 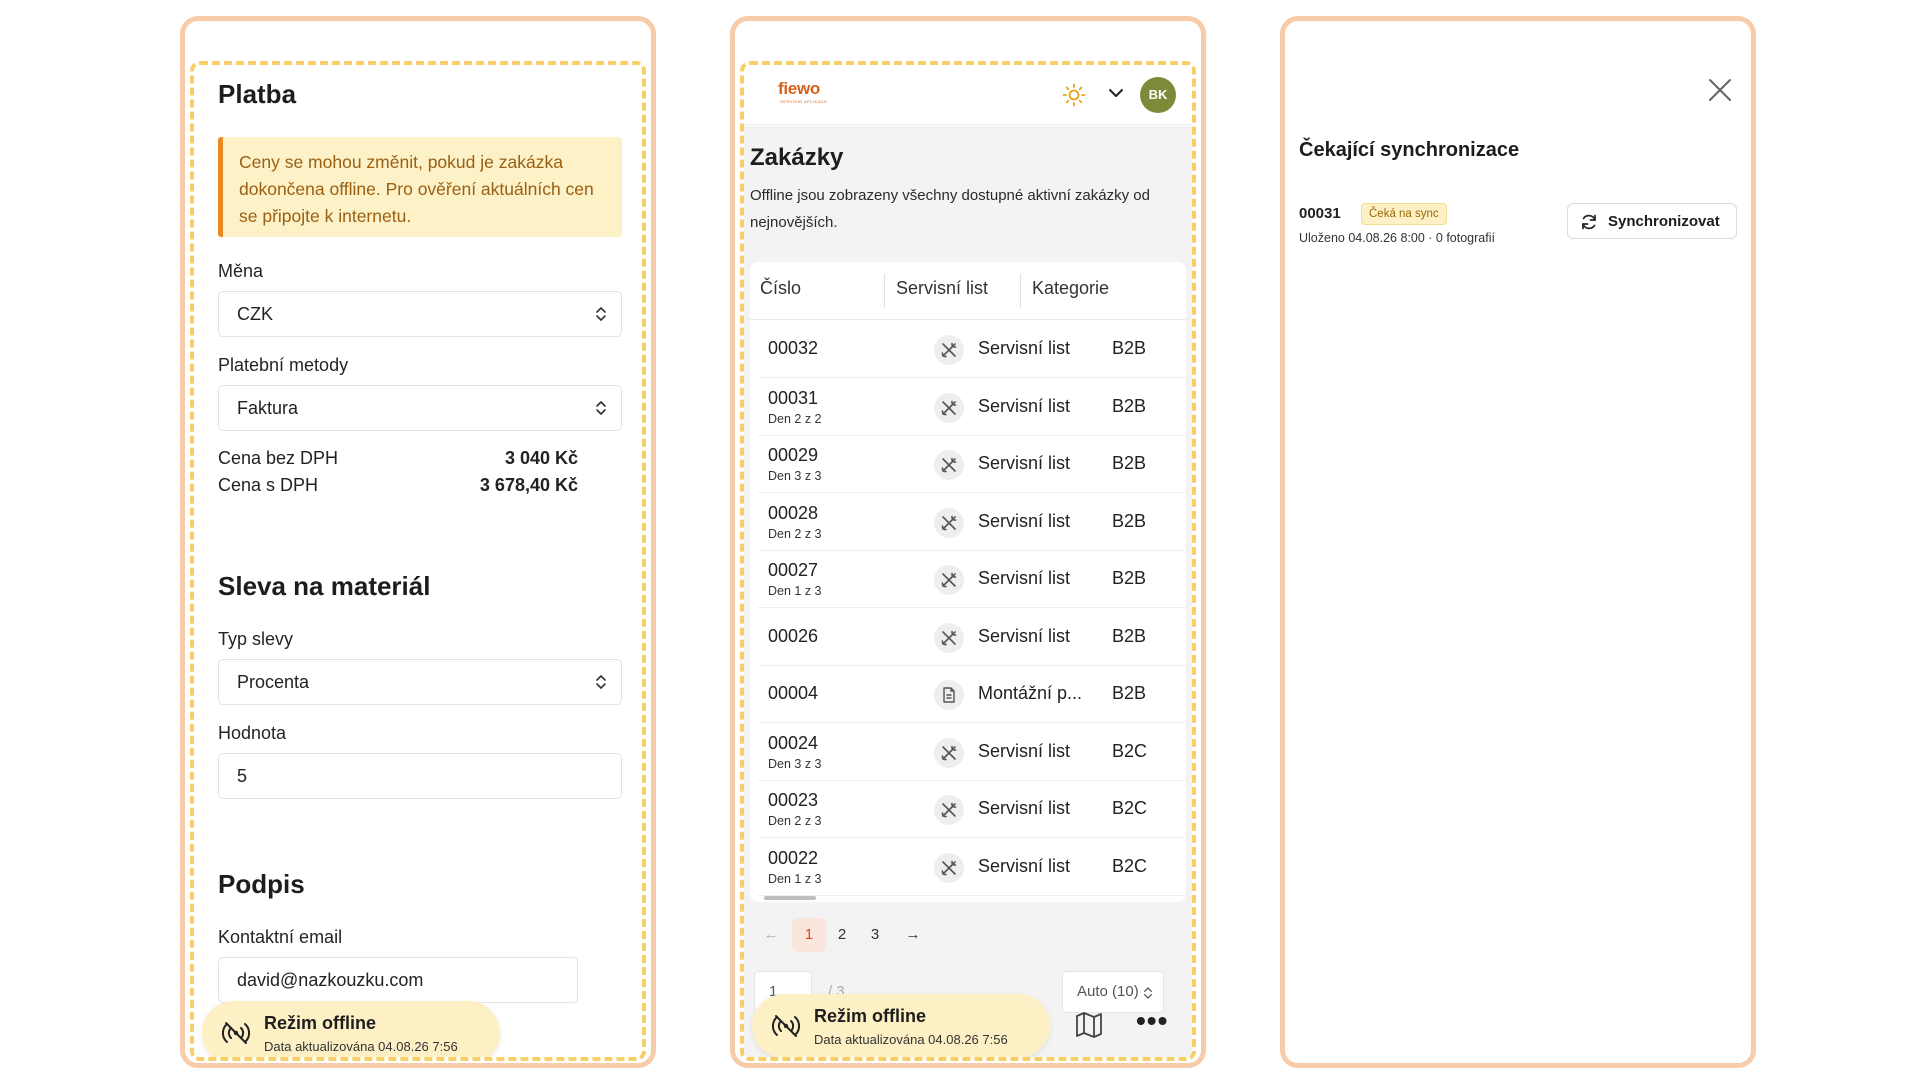 What do you see at coordinates (1070, 288) in the screenshot?
I see `column-header-category: Kategorie` at bounding box center [1070, 288].